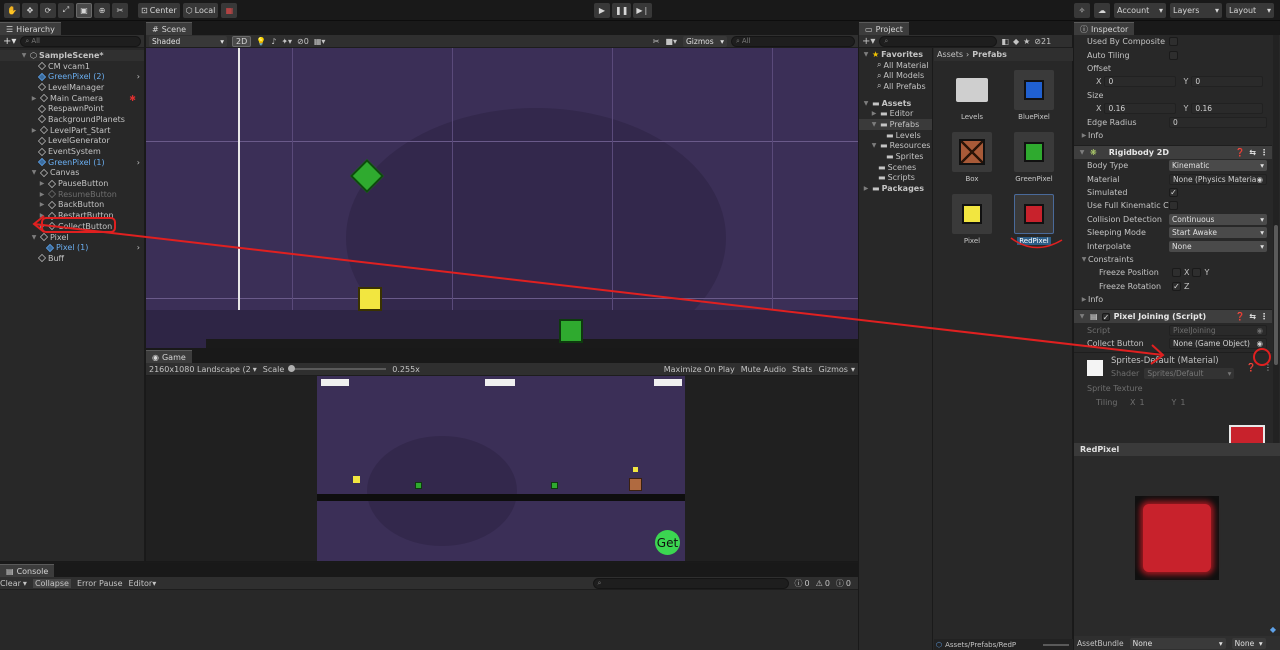 The width and height of the screenshot is (1280, 650). What do you see at coordinates (895, 146) in the screenshot?
I see `tree-resources: ▼ ▬ Resources` at bounding box center [895, 146].